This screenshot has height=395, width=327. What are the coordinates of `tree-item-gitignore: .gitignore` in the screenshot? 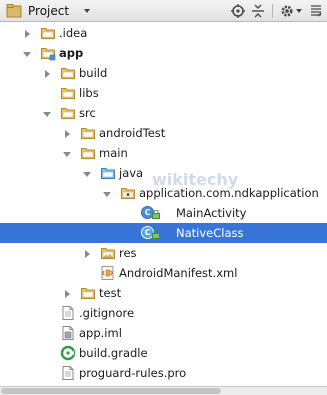 It's located at (163, 313).